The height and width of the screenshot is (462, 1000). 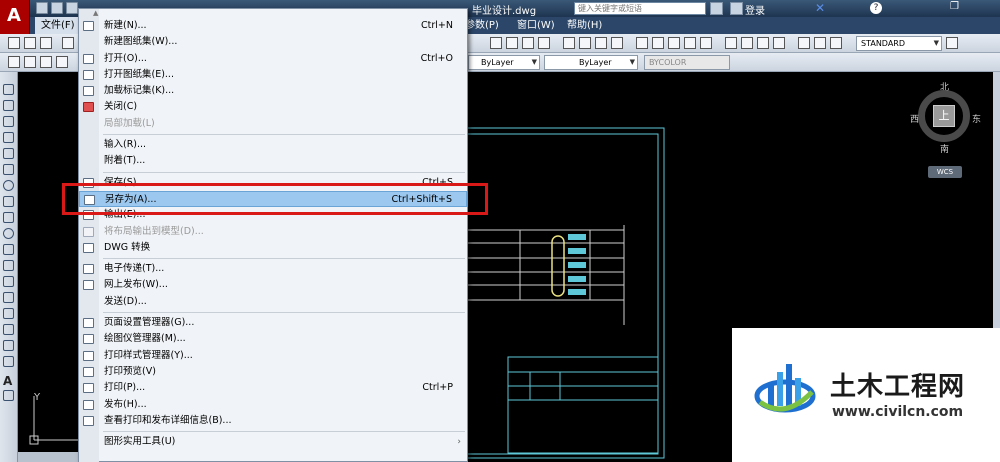 What do you see at coordinates (14, 62) in the screenshot?
I see `layer-icon` at bounding box center [14, 62].